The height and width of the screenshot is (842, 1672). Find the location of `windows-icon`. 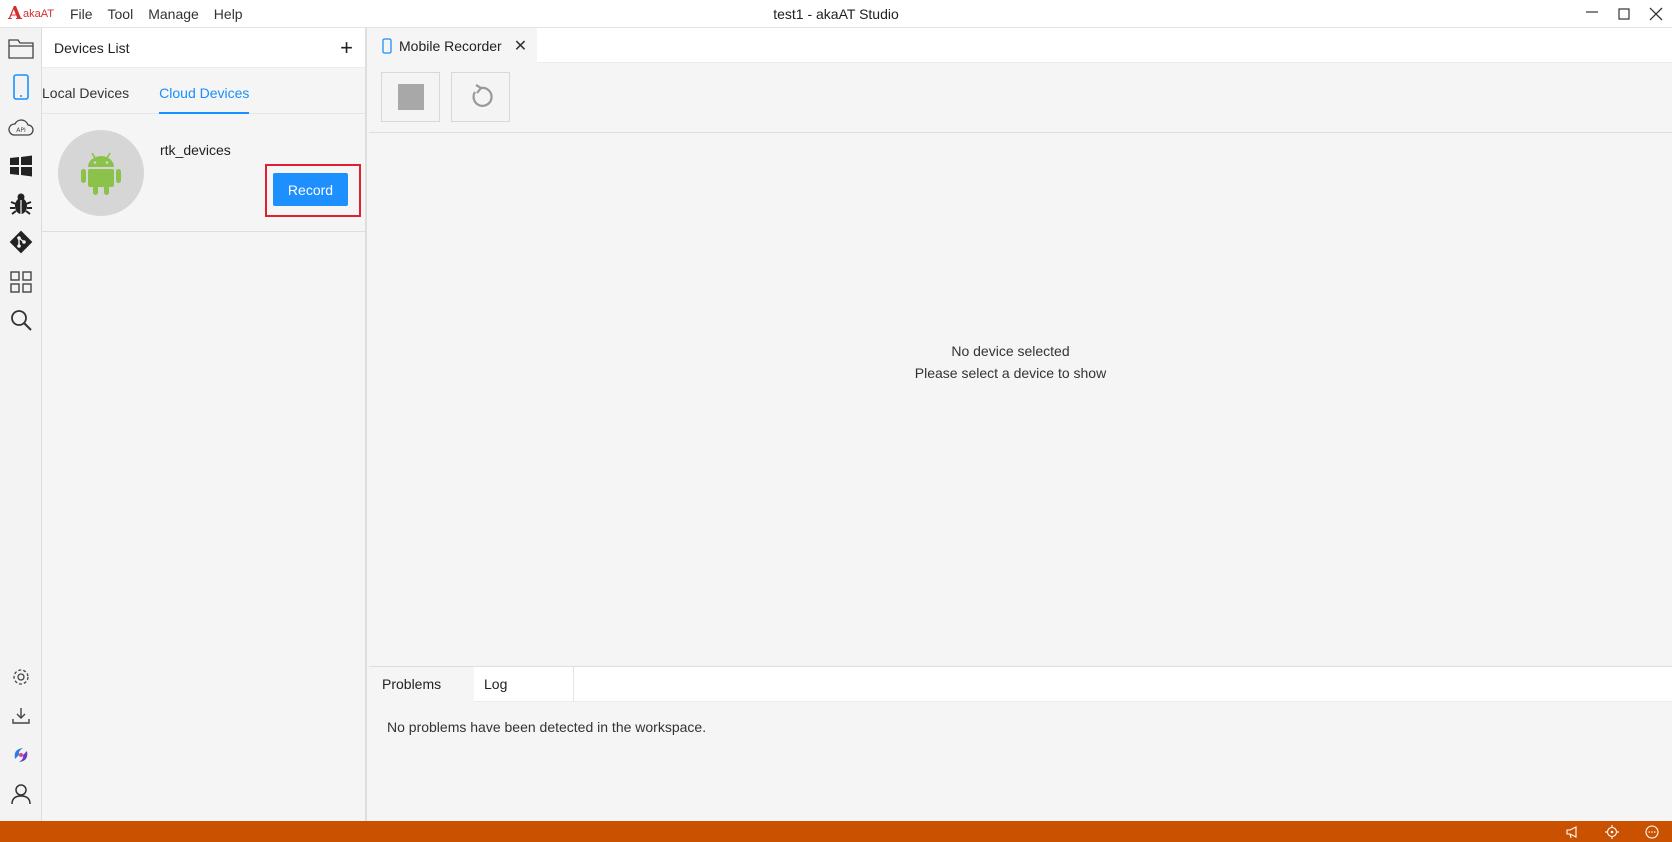

windows-icon is located at coordinates (21, 166).